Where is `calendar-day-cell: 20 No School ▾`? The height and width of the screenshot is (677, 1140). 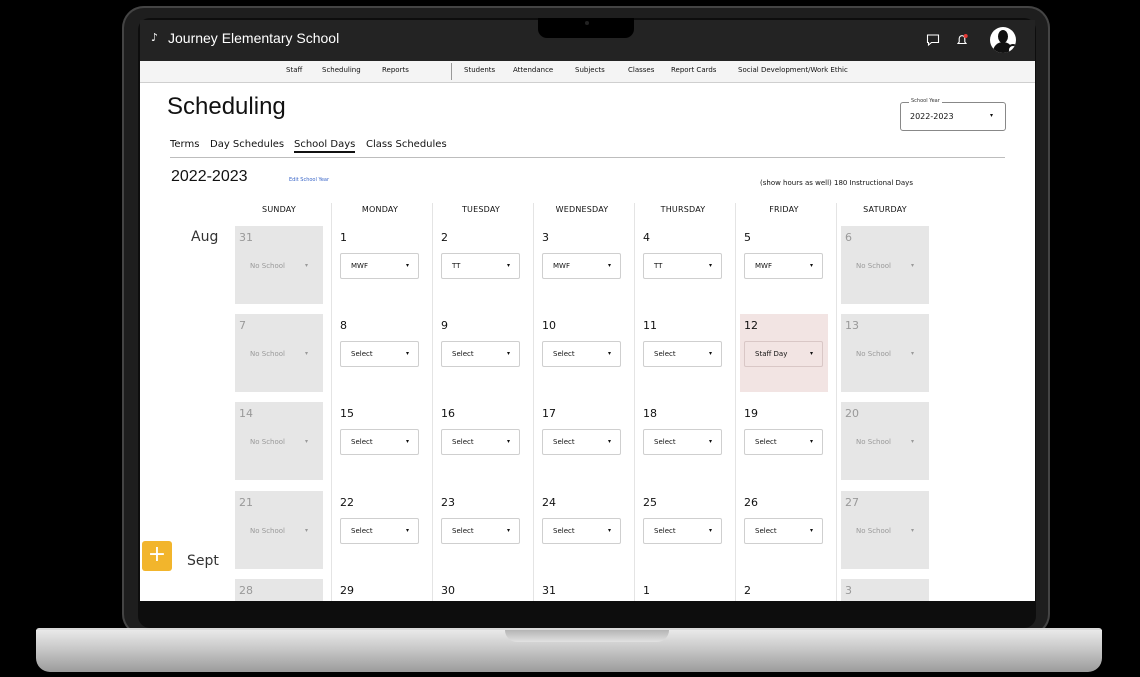
calendar-day-cell: 20 No School ▾ is located at coordinates (885, 441).